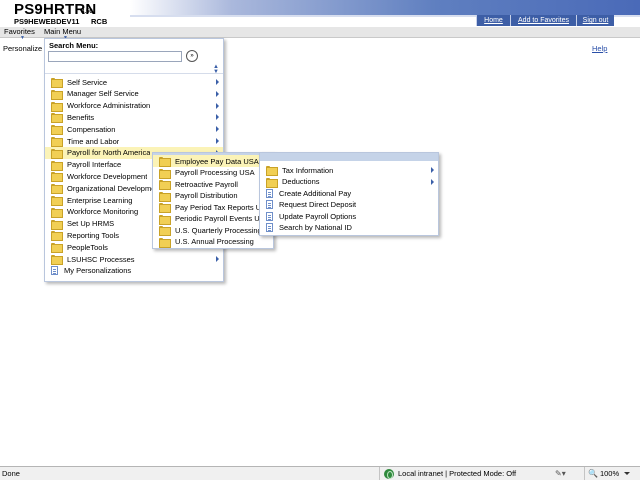 The height and width of the screenshot is (480, 640). I want to click on menu-item-label: Tax Information, so click(308, 170).